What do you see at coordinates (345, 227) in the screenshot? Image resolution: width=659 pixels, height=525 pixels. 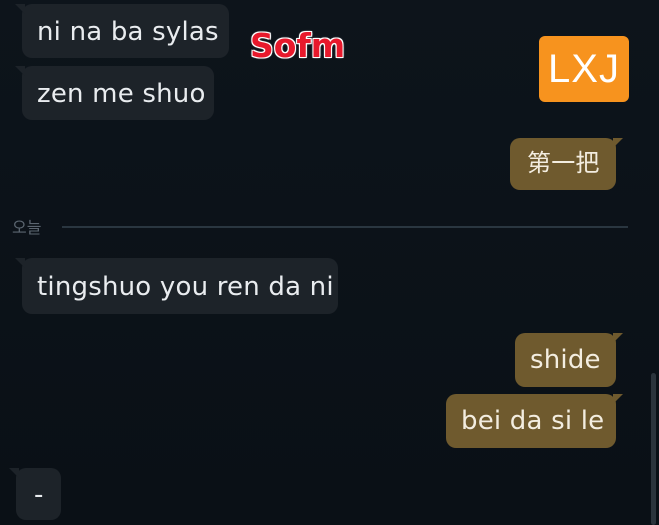 I see `divider-line` at bounding box center [345, 227].